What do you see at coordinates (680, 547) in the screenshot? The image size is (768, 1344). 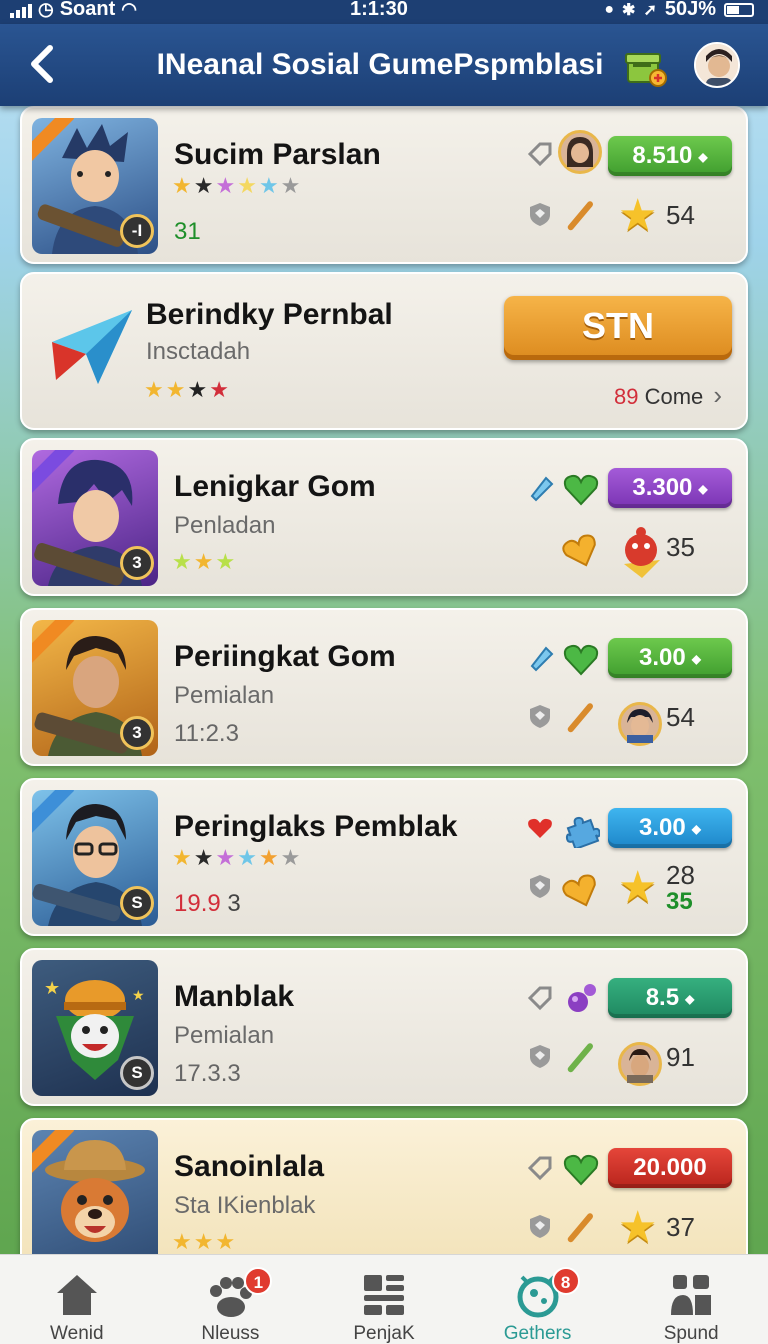 I see `count-value: 35` at bounding box center [680, 547].